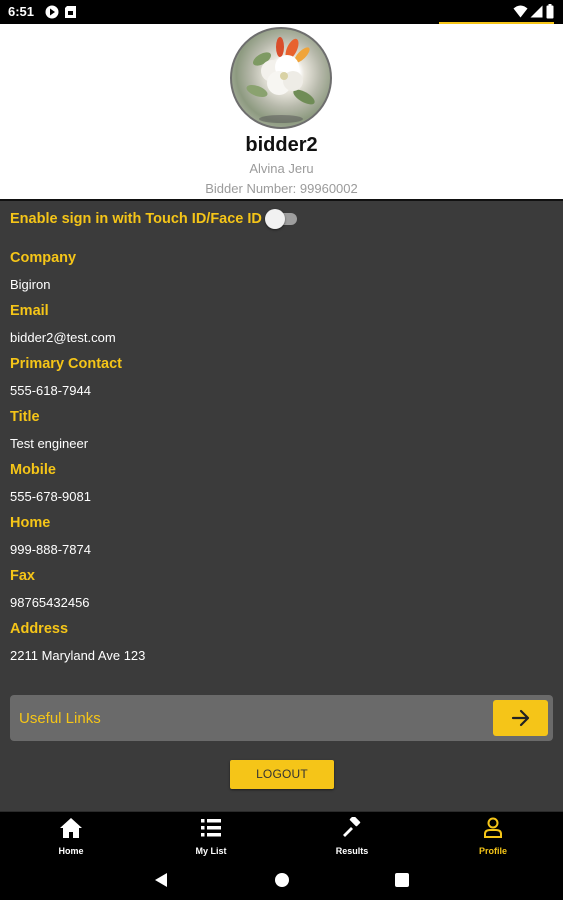 This screenshot has width=563, height=900. What do you see at coordinates (33, 470) in the screenshot?
I see `mobile-label: Mobile` at bounding box center [33, 470].